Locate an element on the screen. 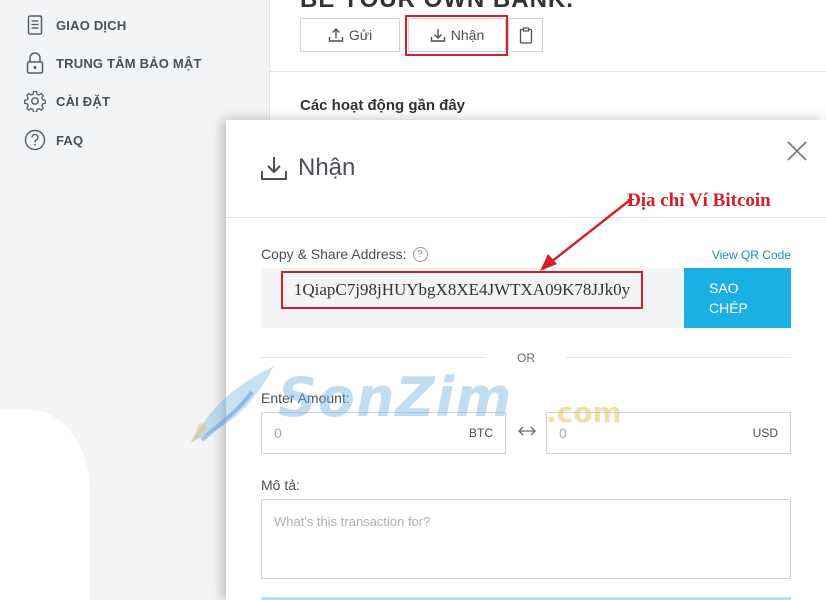 Image resolution: width=826 pixels, height=600 pixels. page-title: BE YOUR OWN BANK. is located at coordinates (437, 7).